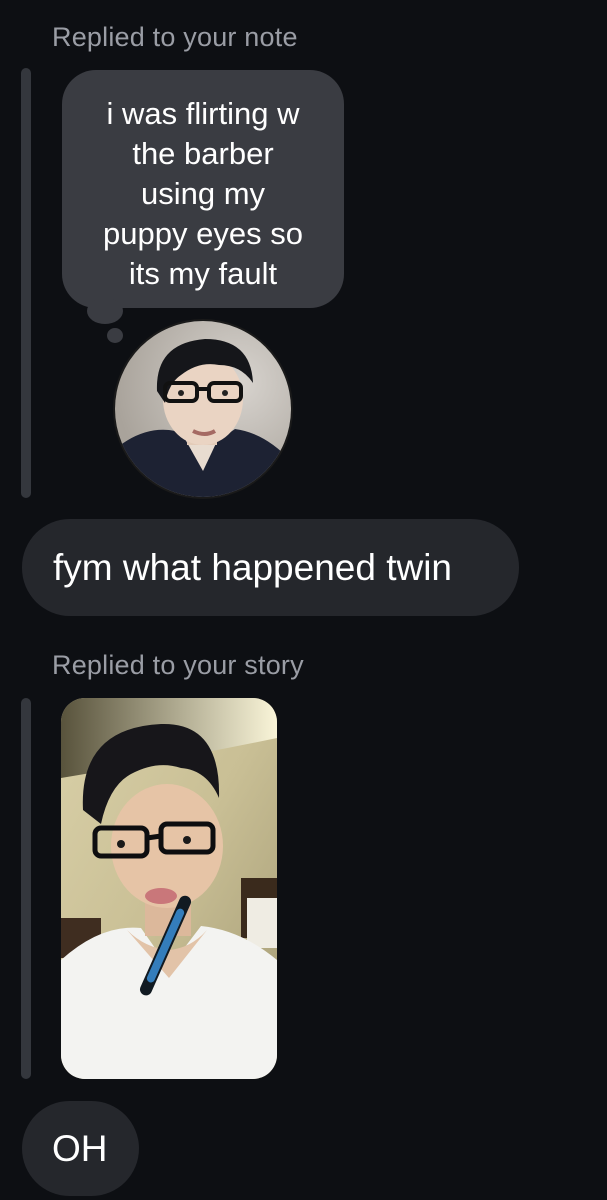  What do you see at coordinates (203, 233) in the screenshot?
I see `note-line: puppy eyes so` at bounding box center [203, 233].